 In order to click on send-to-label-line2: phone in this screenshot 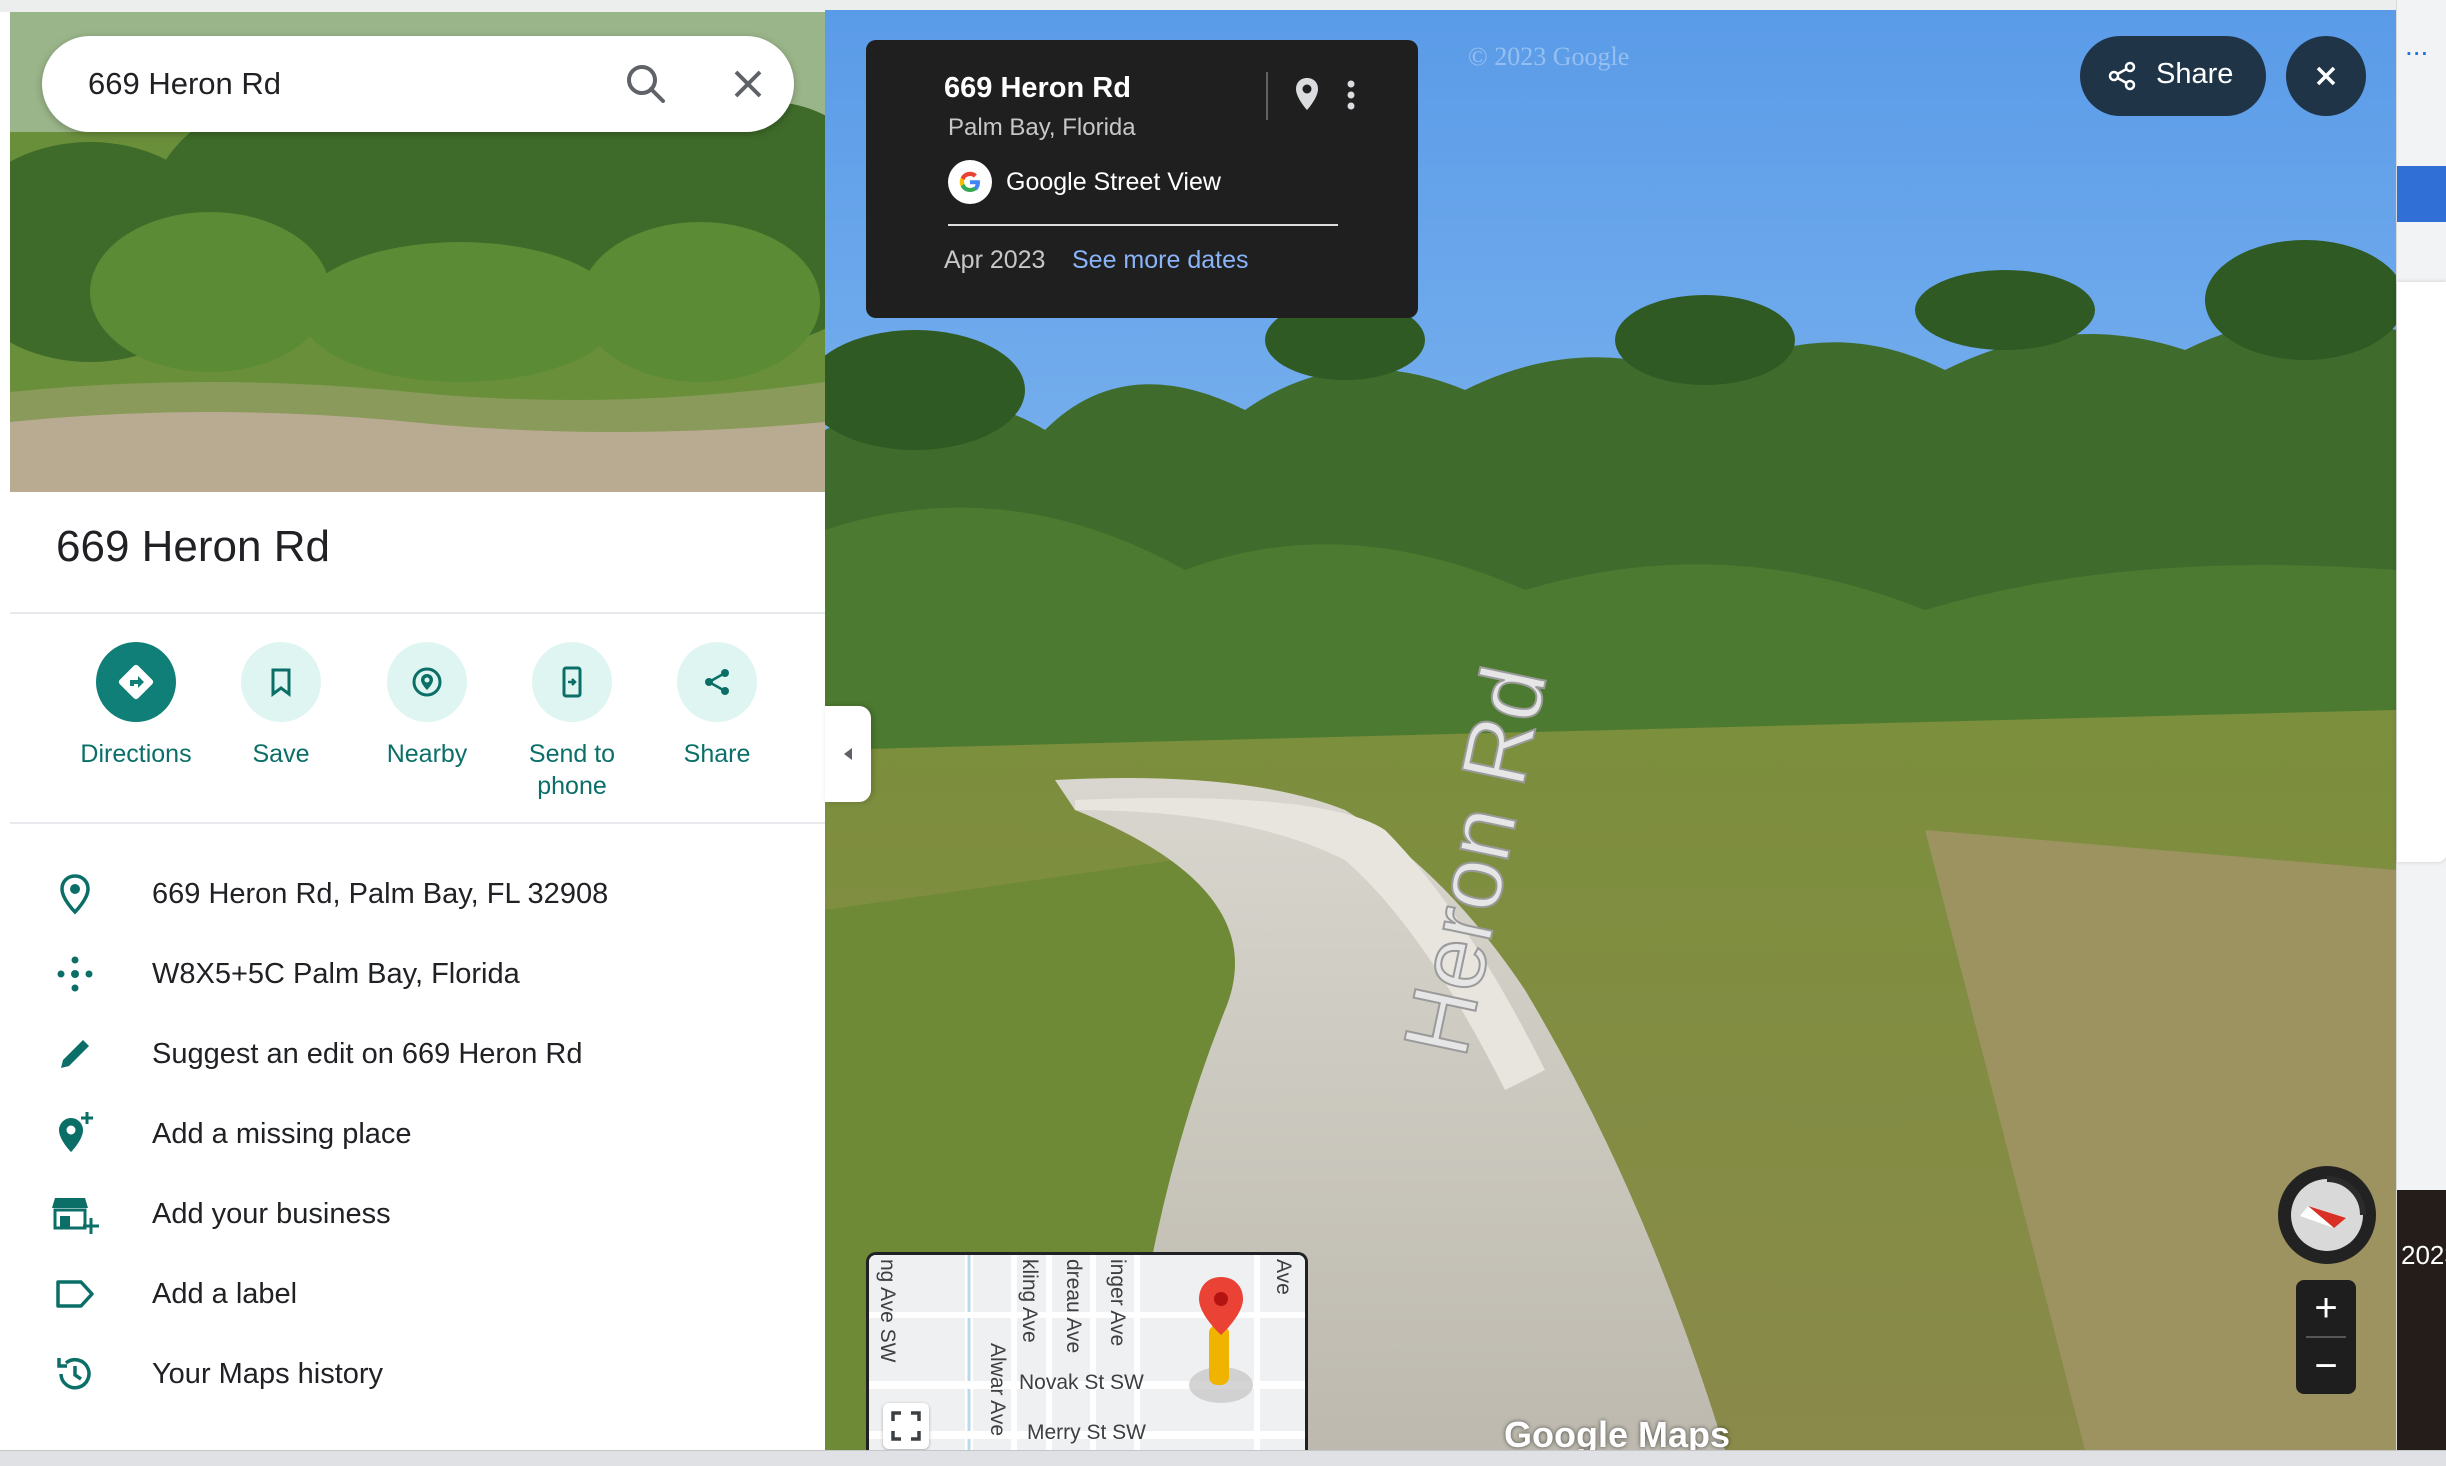, I will do `click(572, 786)`.